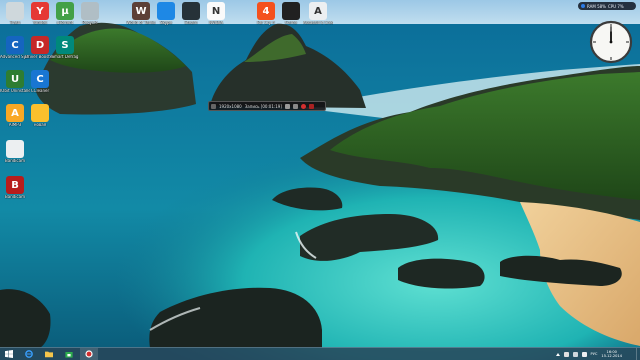 Image resolution: width=640 pixels, height=360 pixels. I want to click on skype-icon, so click(166, 11).